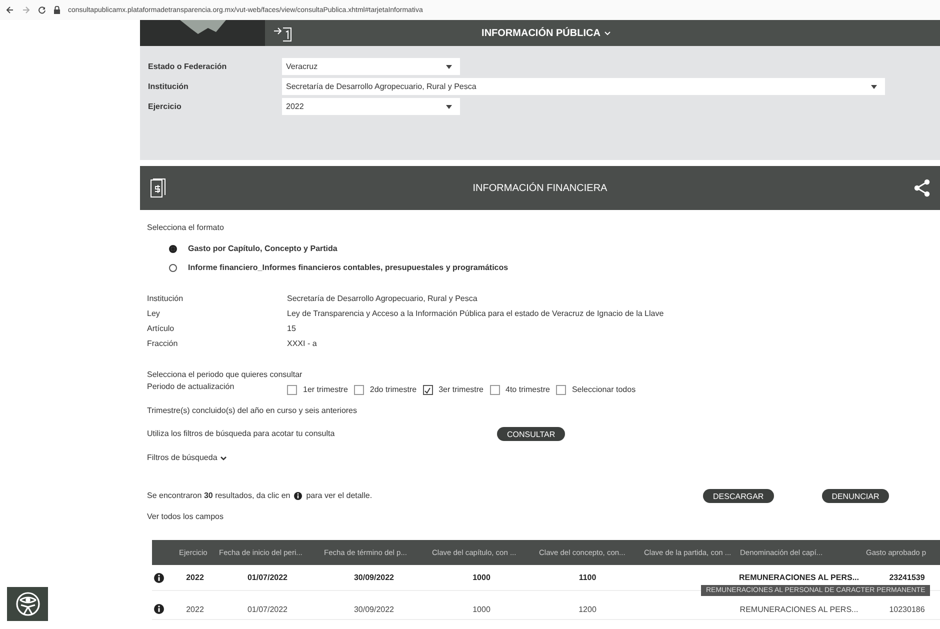  Describe the element at coordinates (291, 329) in the screenshot. I see `detail-value: 15` at that location.